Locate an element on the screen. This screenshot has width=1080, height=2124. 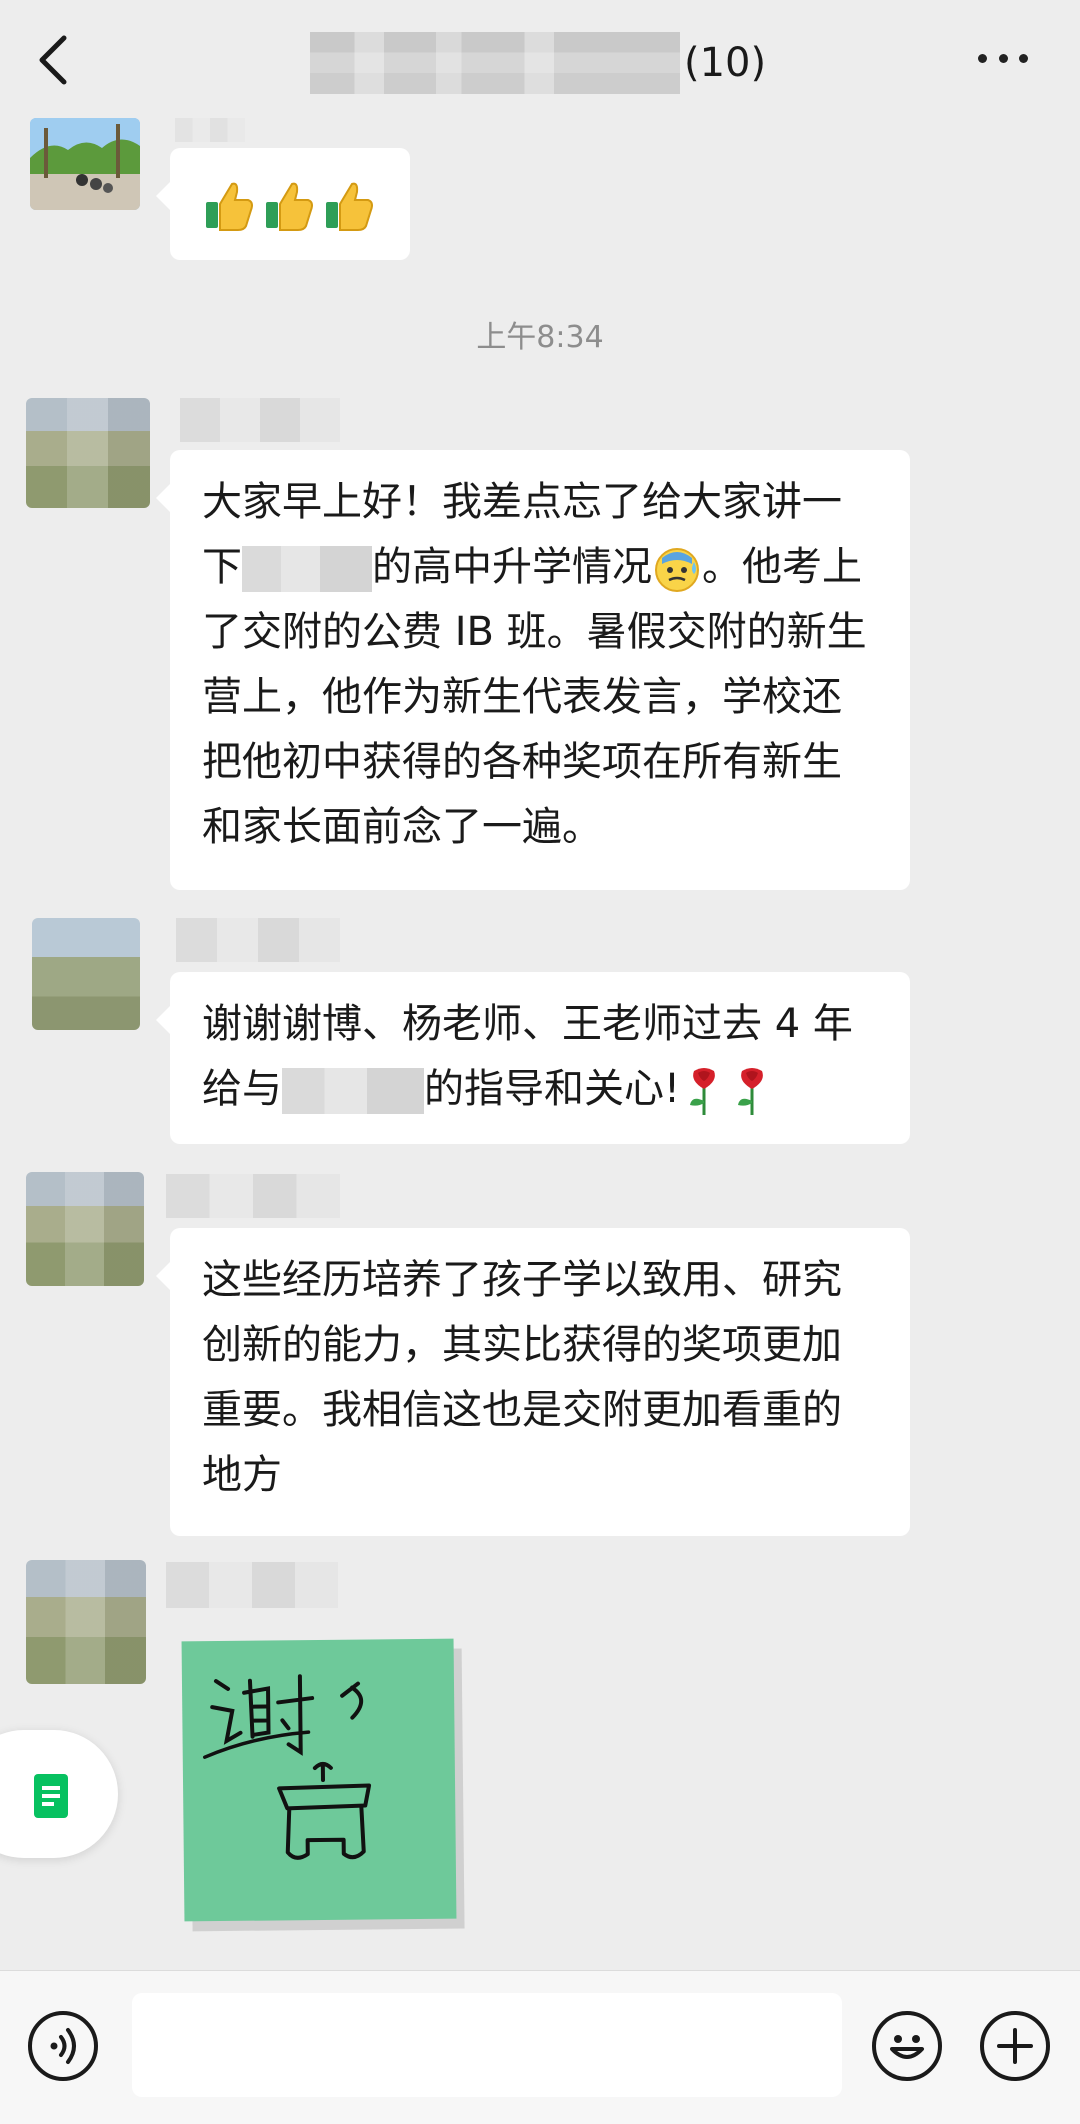
message-bubble: 谢谢谢博、杨老师、王老师过去 4 年给与 的指导和关心! is located at coordinates (533, 1058).